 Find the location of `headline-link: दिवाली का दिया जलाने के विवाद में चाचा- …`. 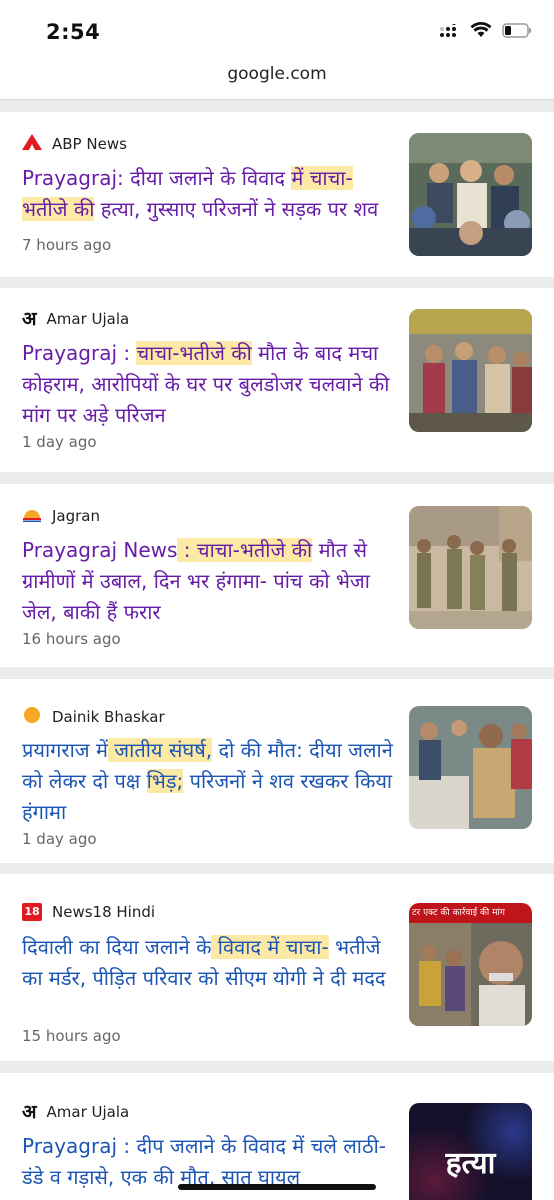

headline-link: दिवाली का दिया जलाने के विवाद में चाचा- … is located at coordinates (210, 963).